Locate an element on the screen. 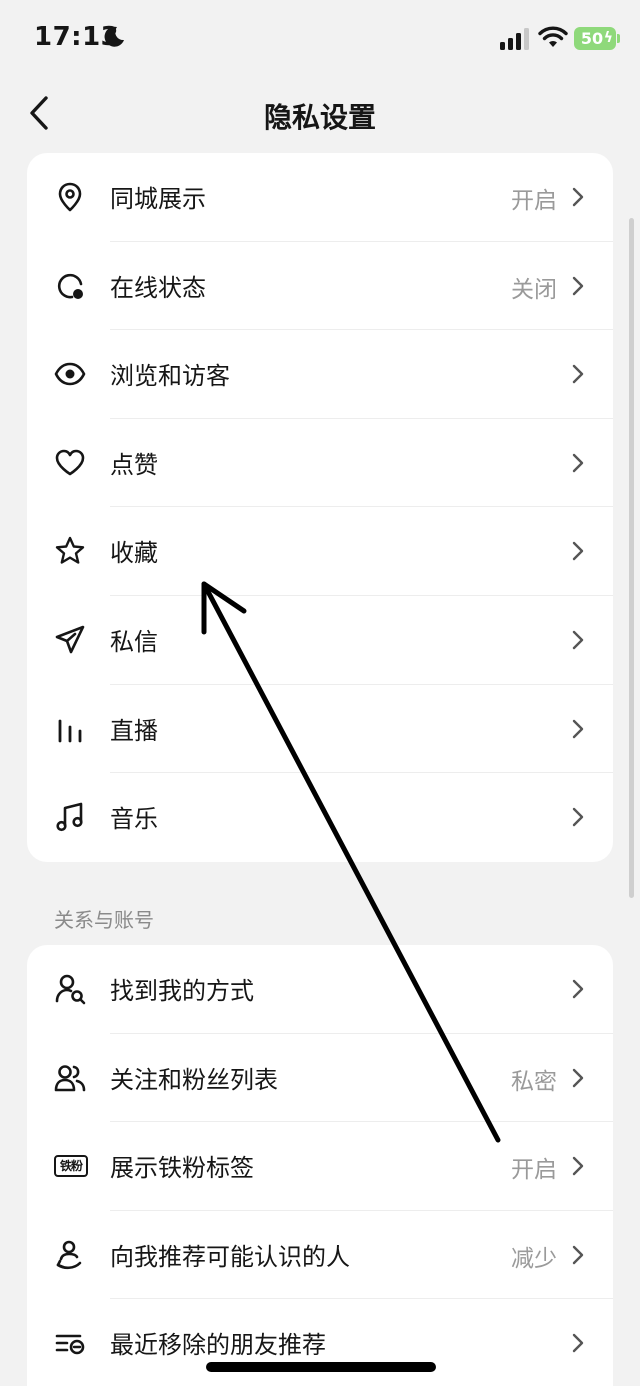  location-pin-icon is located at coordinates (70, 197).